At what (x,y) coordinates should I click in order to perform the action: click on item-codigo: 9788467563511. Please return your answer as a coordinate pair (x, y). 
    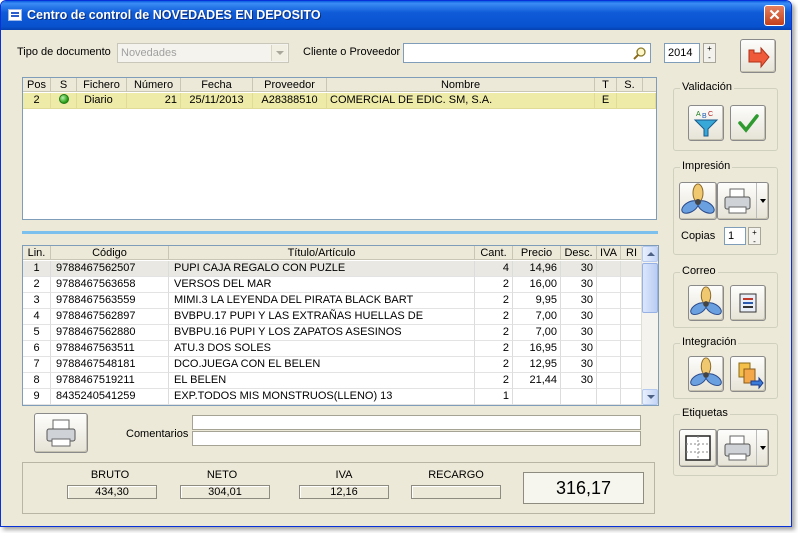
    Looking at the image, I should click on (110, 349).